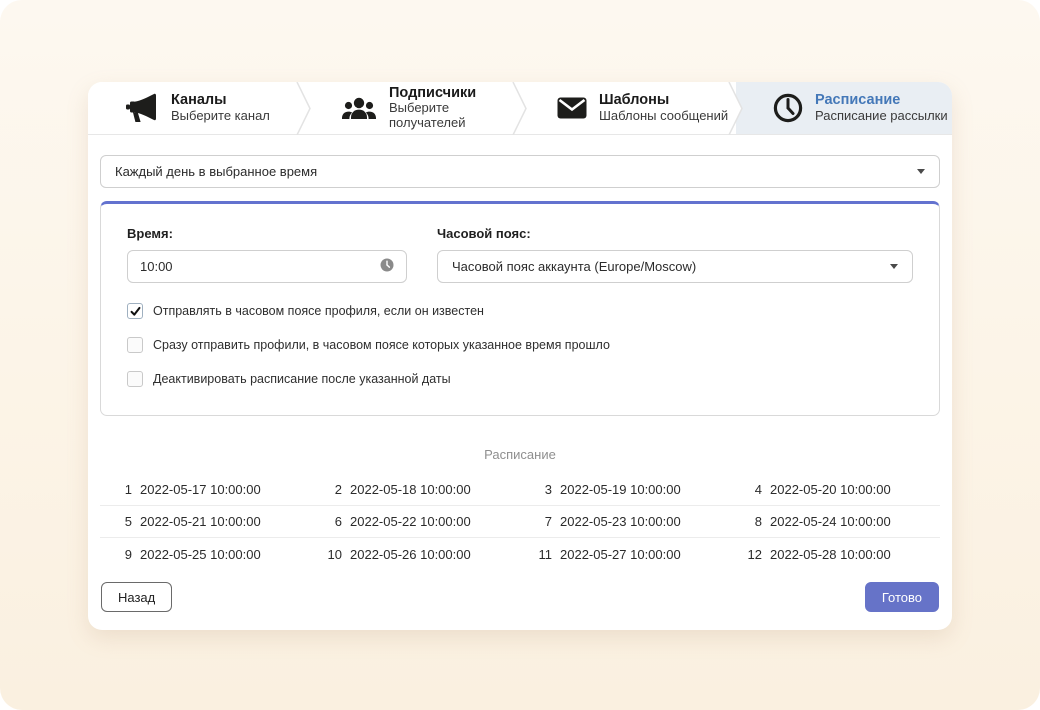  I want to click on schedule-item: 10 2022-05-26 10:00:00, so click(399, 554).